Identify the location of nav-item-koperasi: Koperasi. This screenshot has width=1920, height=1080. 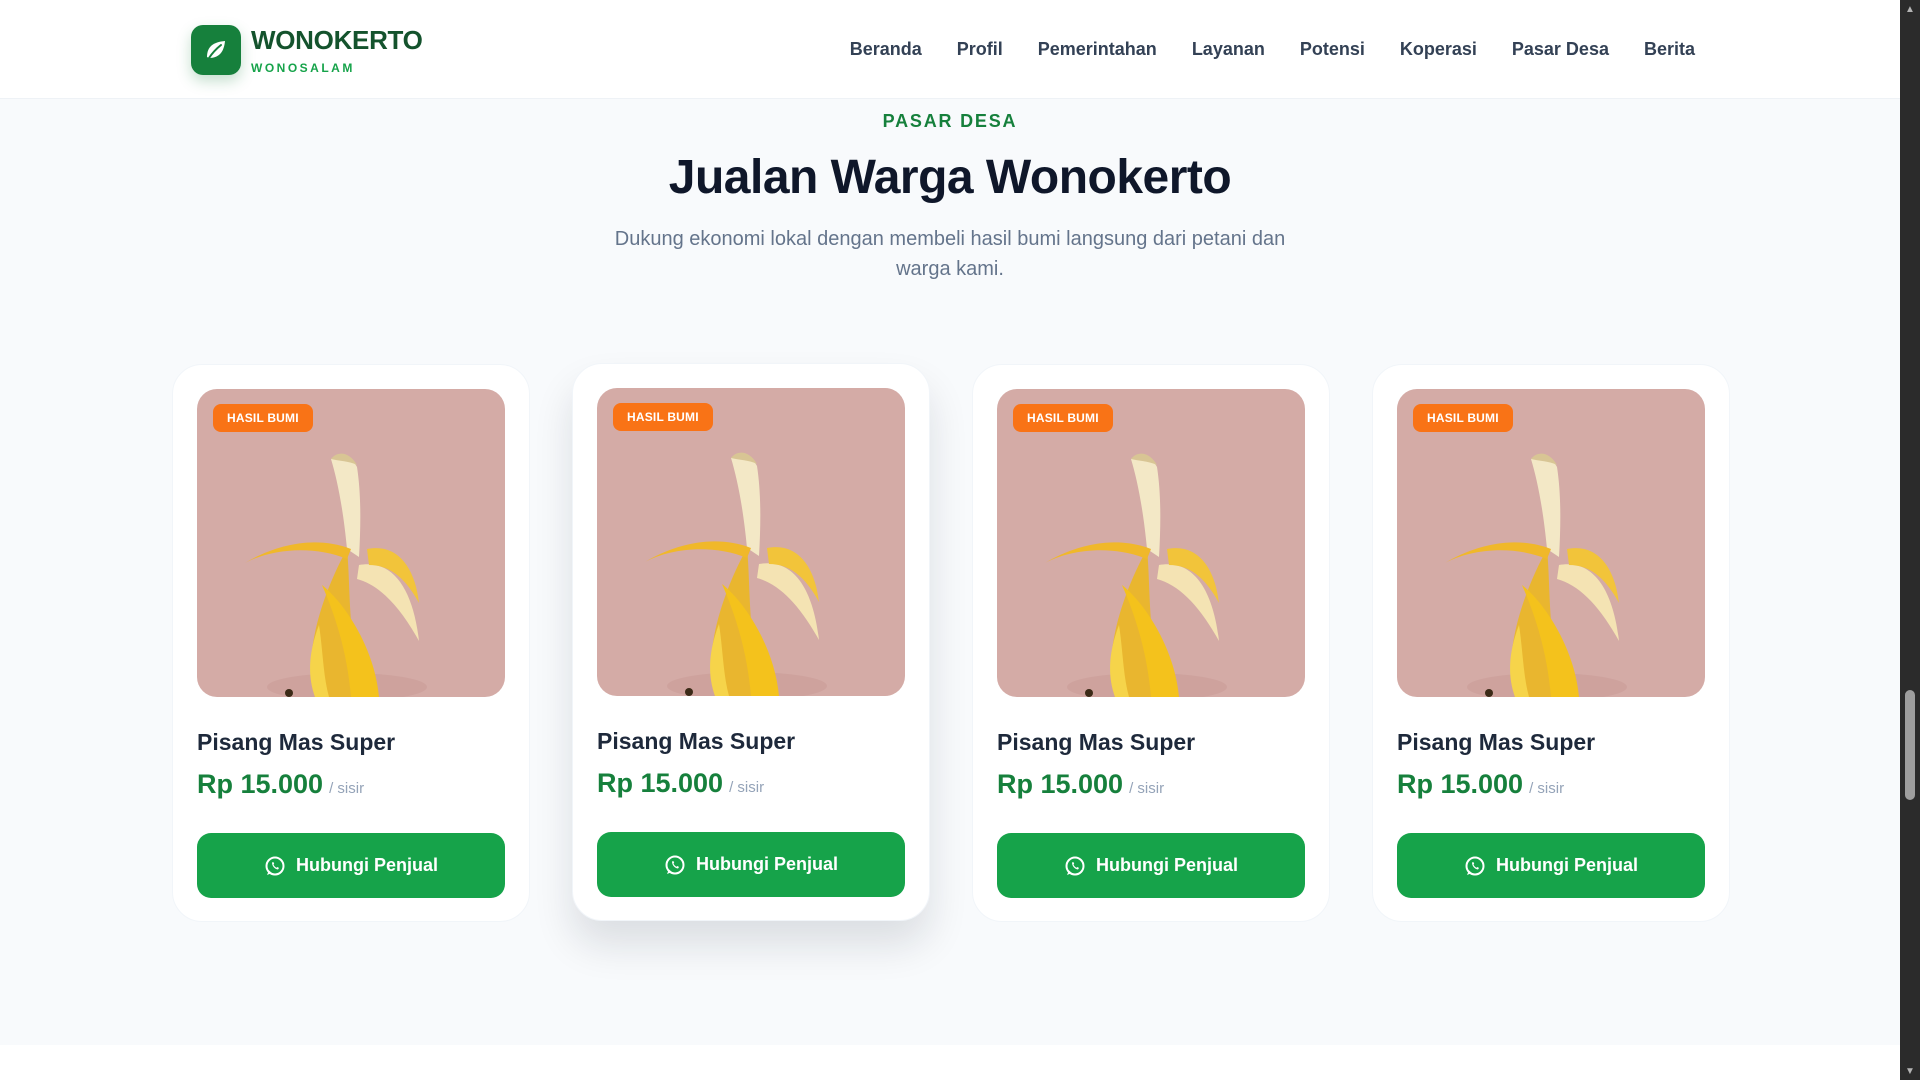
(1438, 49).